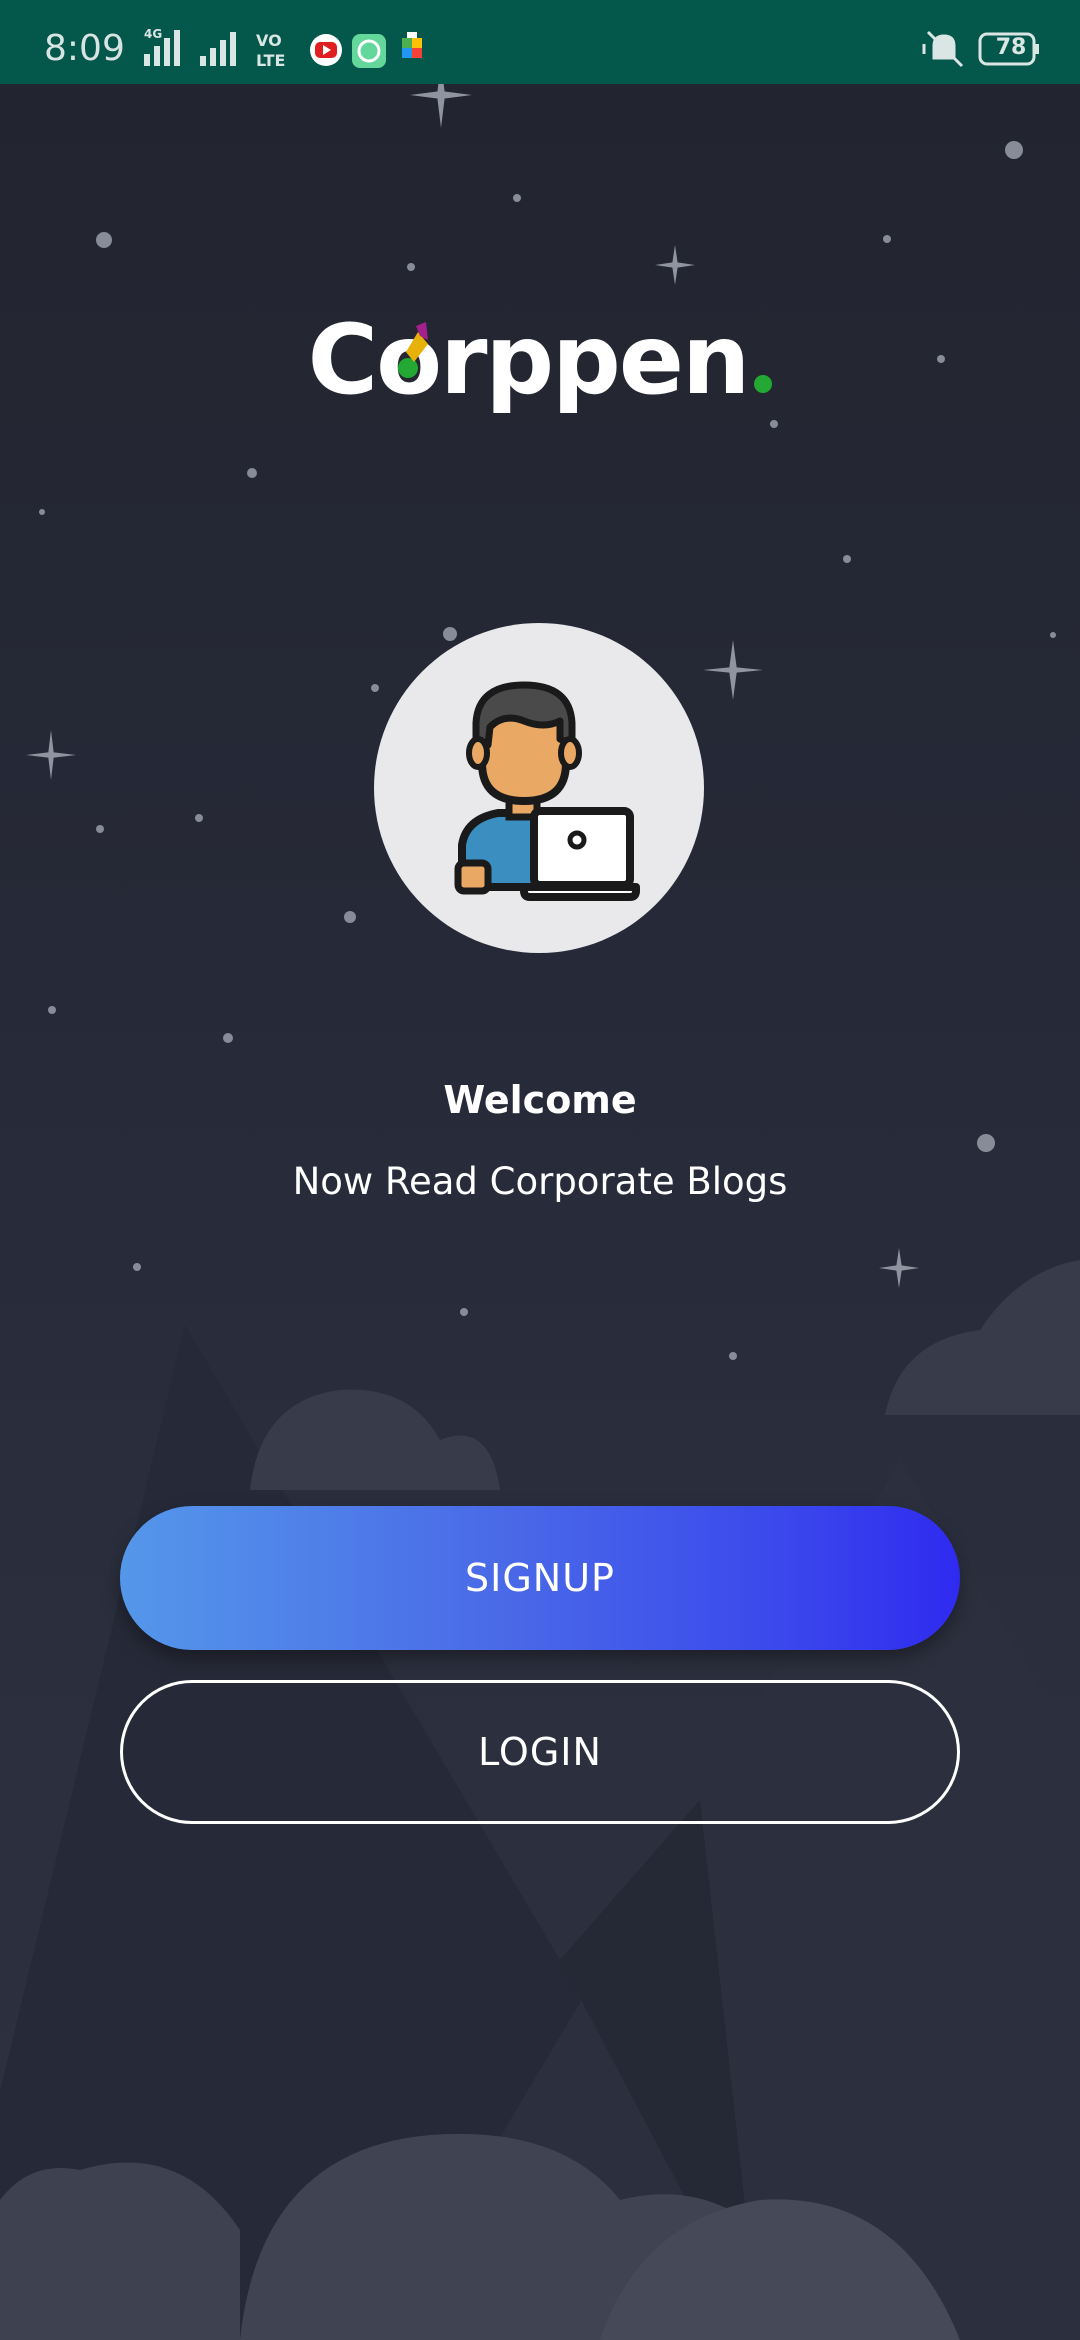 This screenshot has width=1080, height=2340. Describe the element at coordinates (763, 384) in the screenshot. I see `logo-dot` at that location.